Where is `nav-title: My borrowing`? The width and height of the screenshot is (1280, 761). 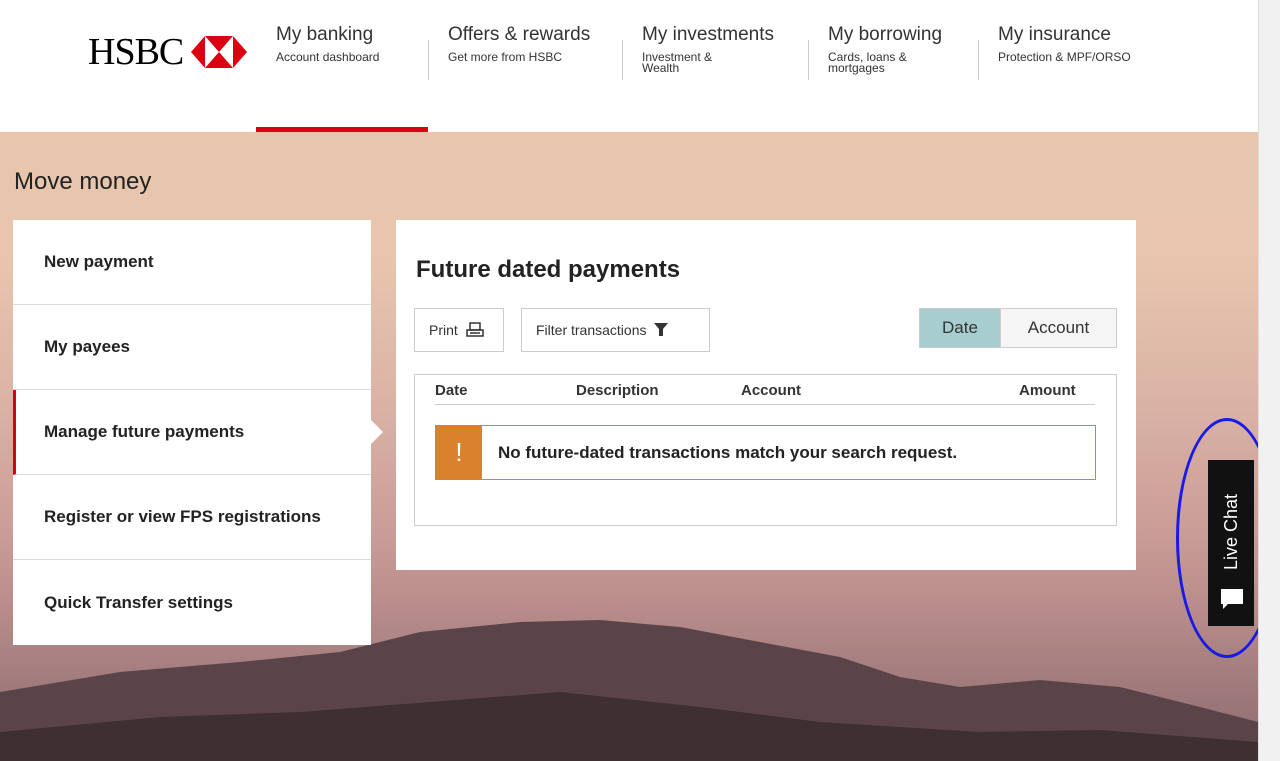
nav-title: My borrowing is located at coordinates (885, 34).